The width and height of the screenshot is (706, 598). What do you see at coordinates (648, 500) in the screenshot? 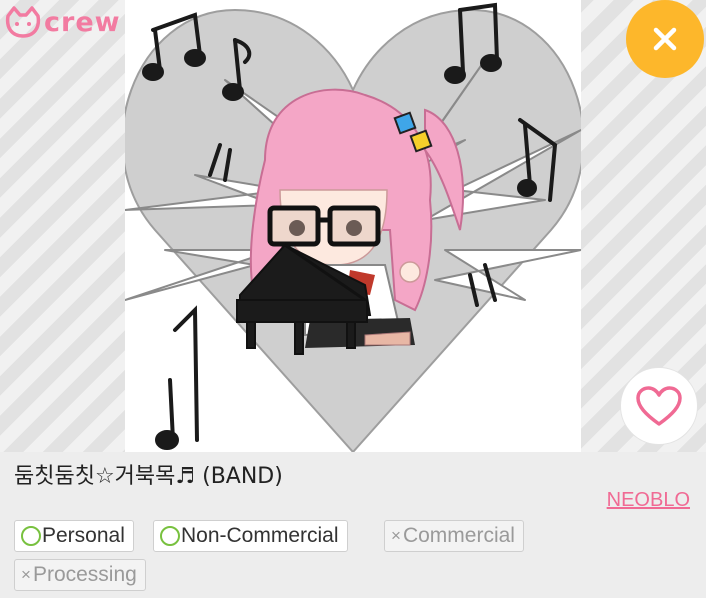
I see `author-link: NEOBLO` at bounding box center [648, 500].